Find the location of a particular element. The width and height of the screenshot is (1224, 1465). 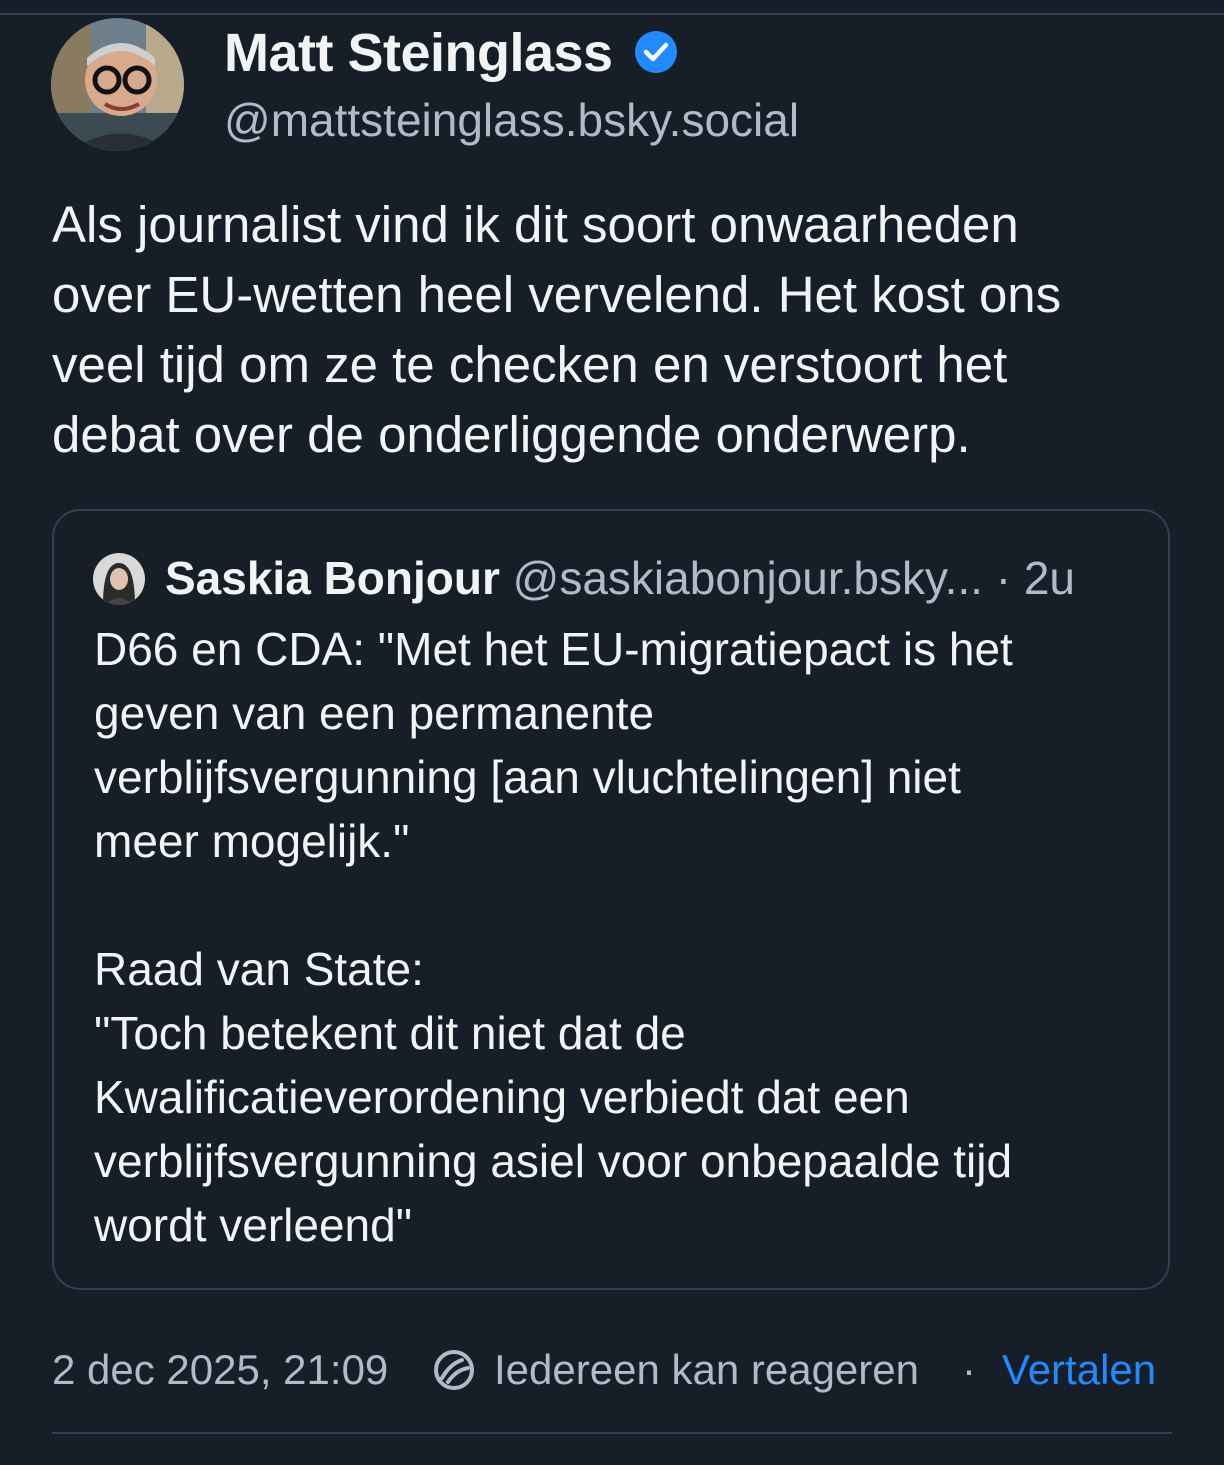

quoted-author-avatar is located at coordinates (119, 579).